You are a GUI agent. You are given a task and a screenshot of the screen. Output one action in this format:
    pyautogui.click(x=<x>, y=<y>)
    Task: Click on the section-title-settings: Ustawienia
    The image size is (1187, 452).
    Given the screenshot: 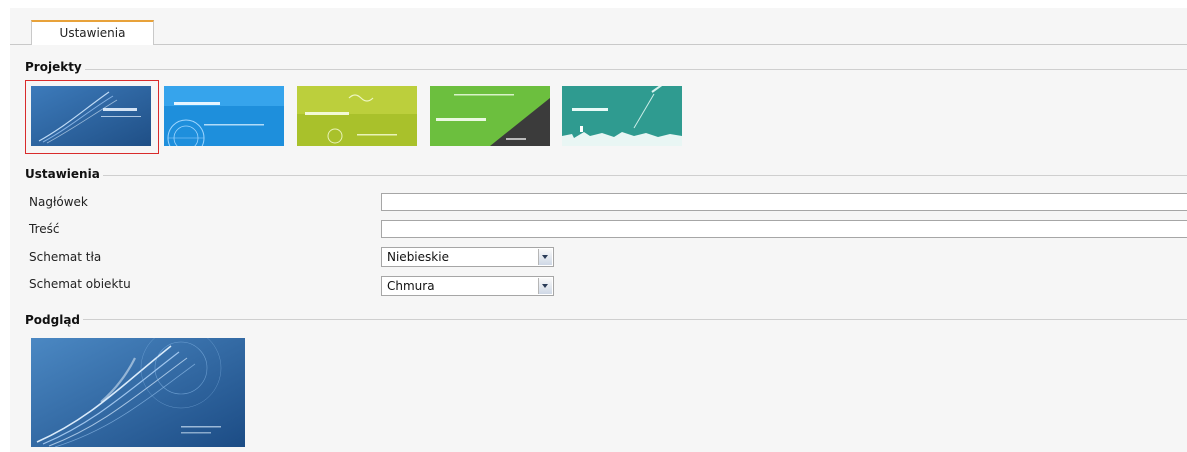 What is the action you would take?
    pyautogui.click(x=64, y=174)
    